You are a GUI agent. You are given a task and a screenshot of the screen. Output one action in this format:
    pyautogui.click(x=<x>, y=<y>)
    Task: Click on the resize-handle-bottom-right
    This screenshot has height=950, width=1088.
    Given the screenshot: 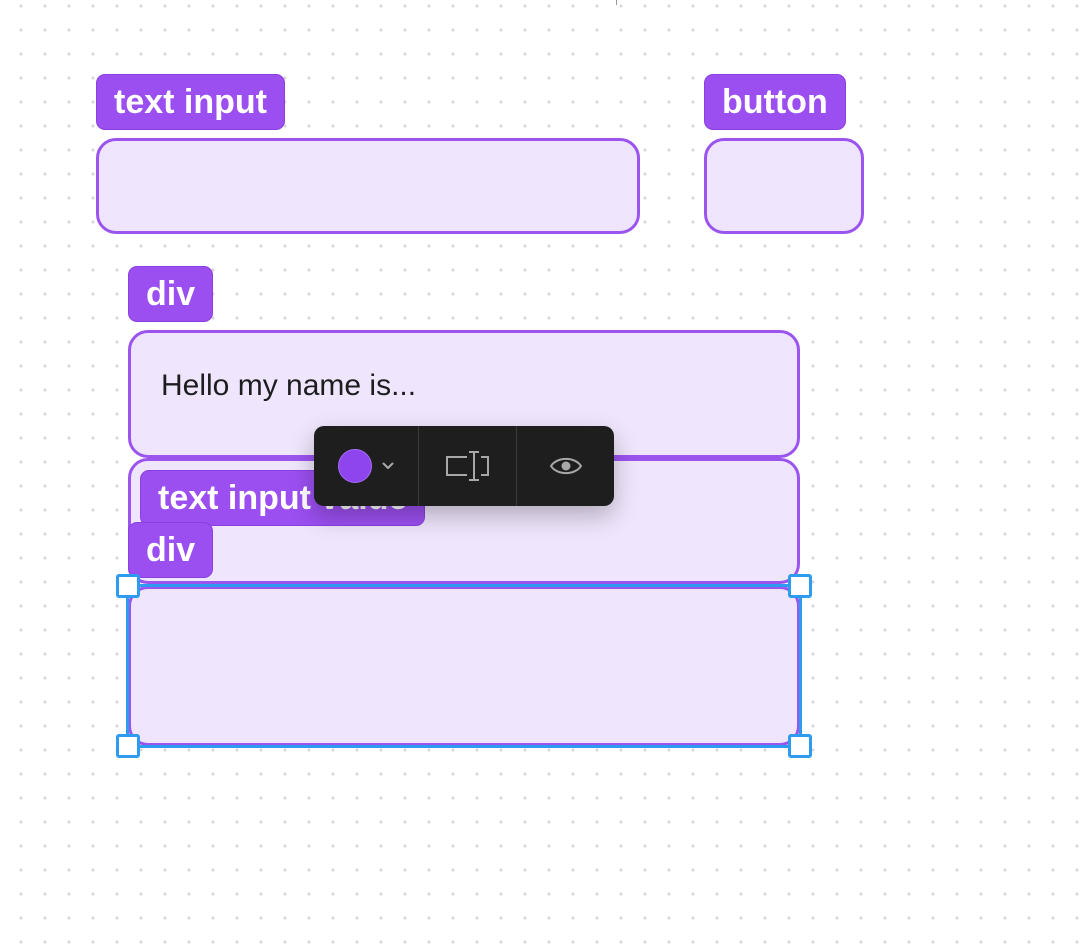 What is the action you would take?
    pyautogui.click(x=800, y=746)
    